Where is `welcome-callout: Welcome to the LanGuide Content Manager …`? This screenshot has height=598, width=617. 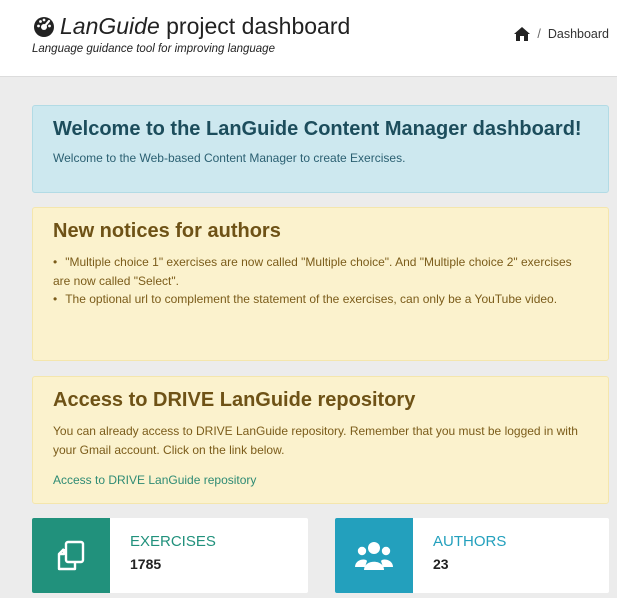
welcome-callout: Welcome to the LanGuide Content Manager … is located at coordinates (320, 149).